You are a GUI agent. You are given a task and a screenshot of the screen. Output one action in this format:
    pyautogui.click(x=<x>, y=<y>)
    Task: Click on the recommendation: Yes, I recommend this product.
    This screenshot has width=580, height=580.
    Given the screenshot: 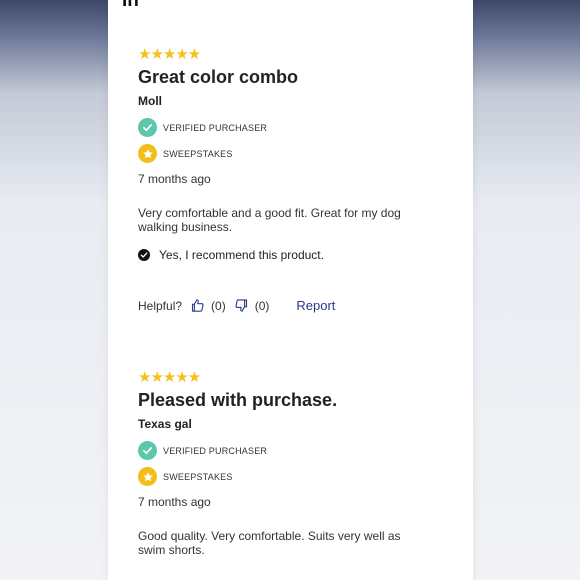 What is the action you would take?
    pyautogui.click(x=293, y=255)
    